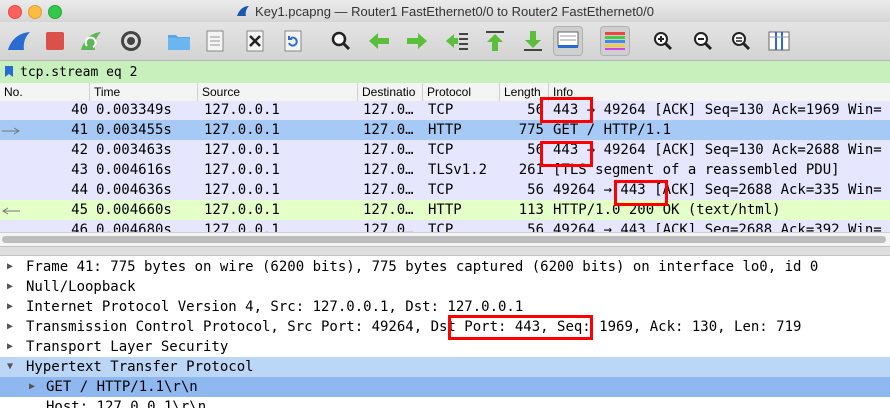 Image resolution: width=890 pixels, height=408 pixels. I want to click on column-header-info: Info, so click(719, 92).